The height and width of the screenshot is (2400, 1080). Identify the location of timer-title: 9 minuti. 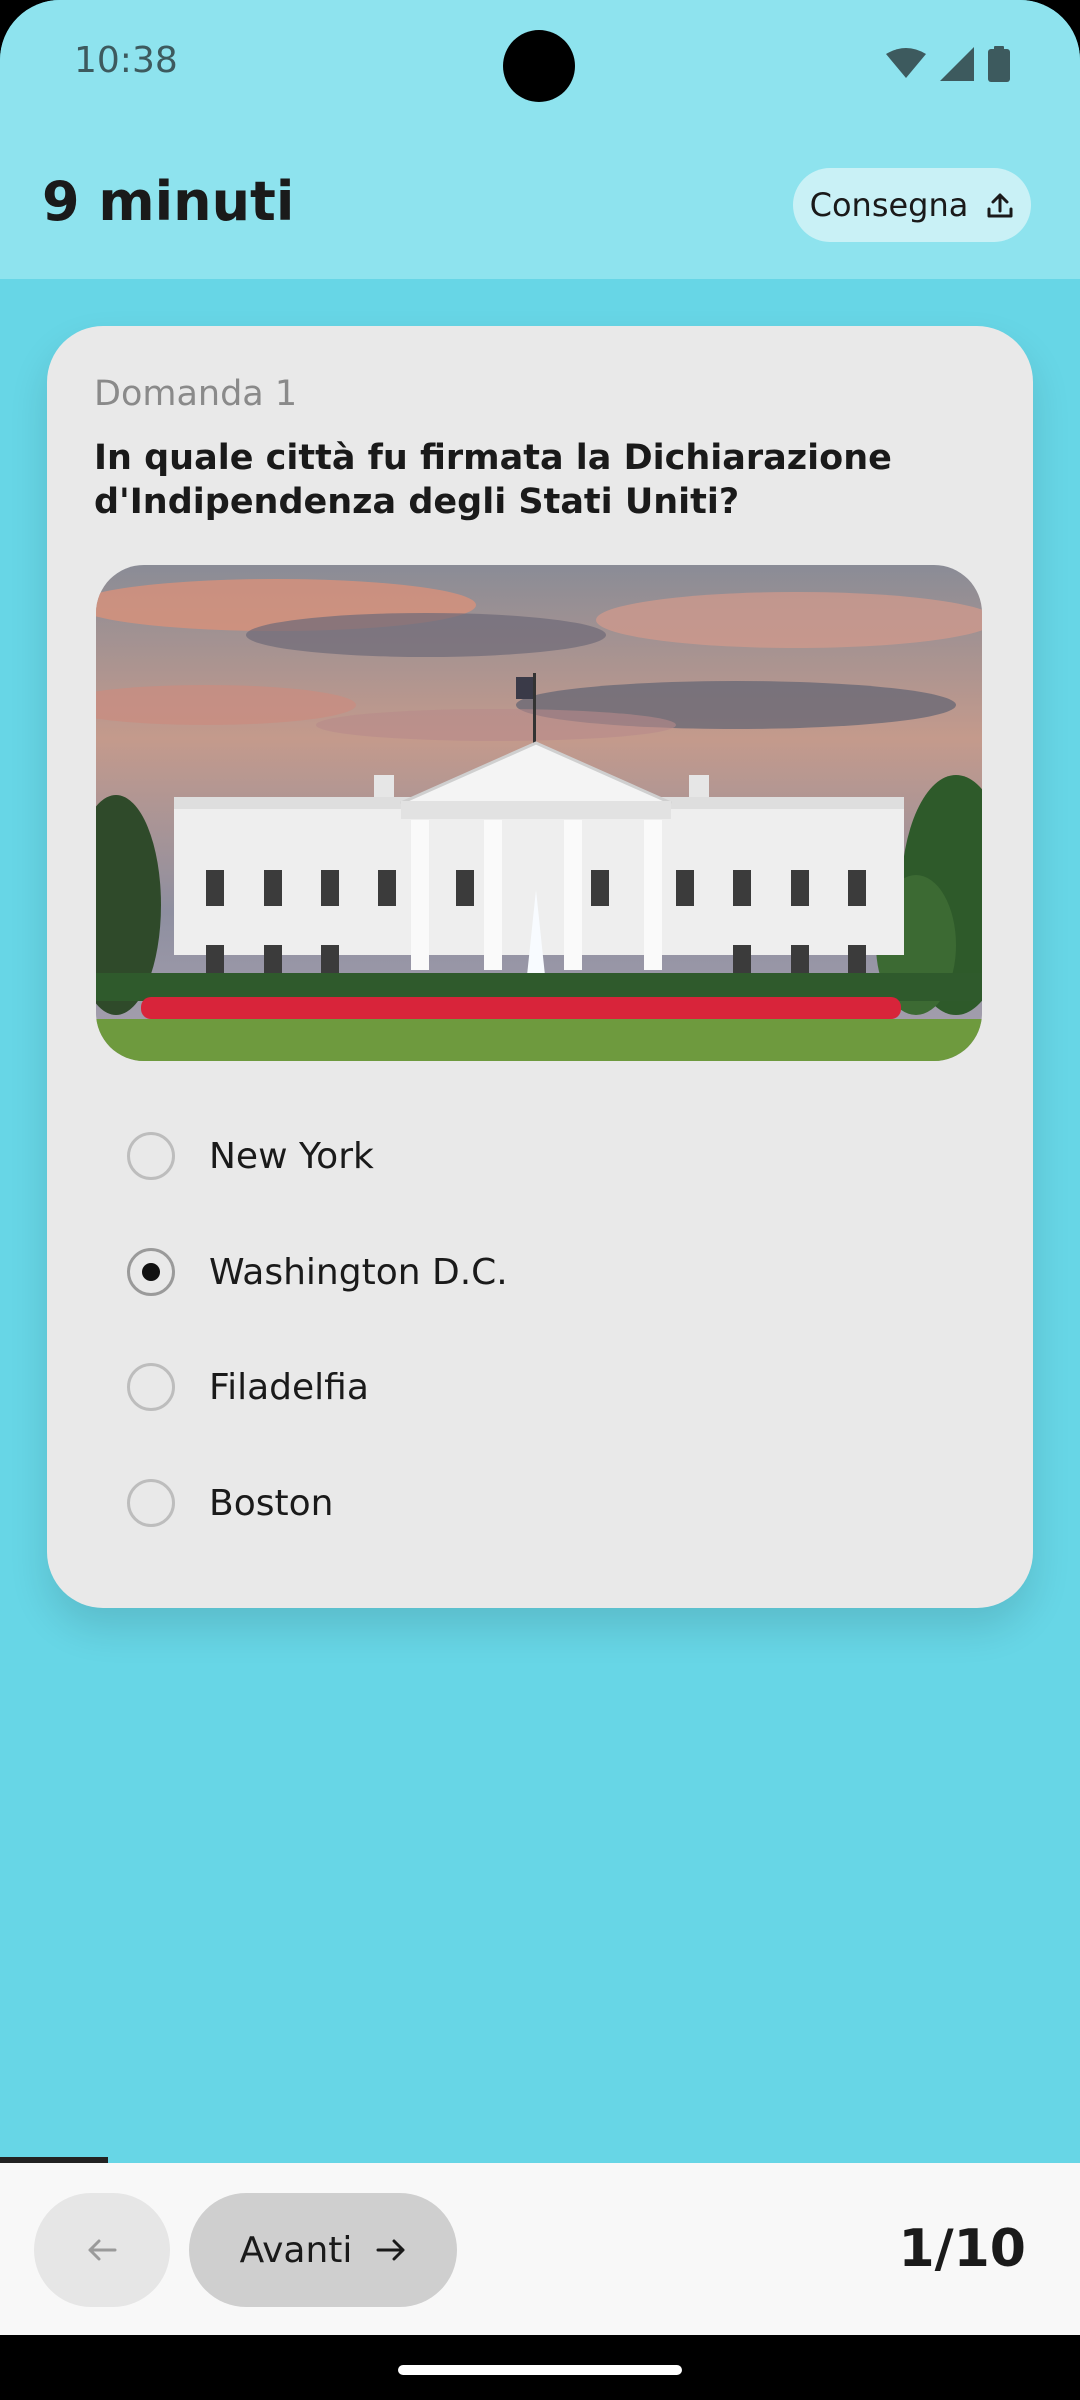
(168, 201).